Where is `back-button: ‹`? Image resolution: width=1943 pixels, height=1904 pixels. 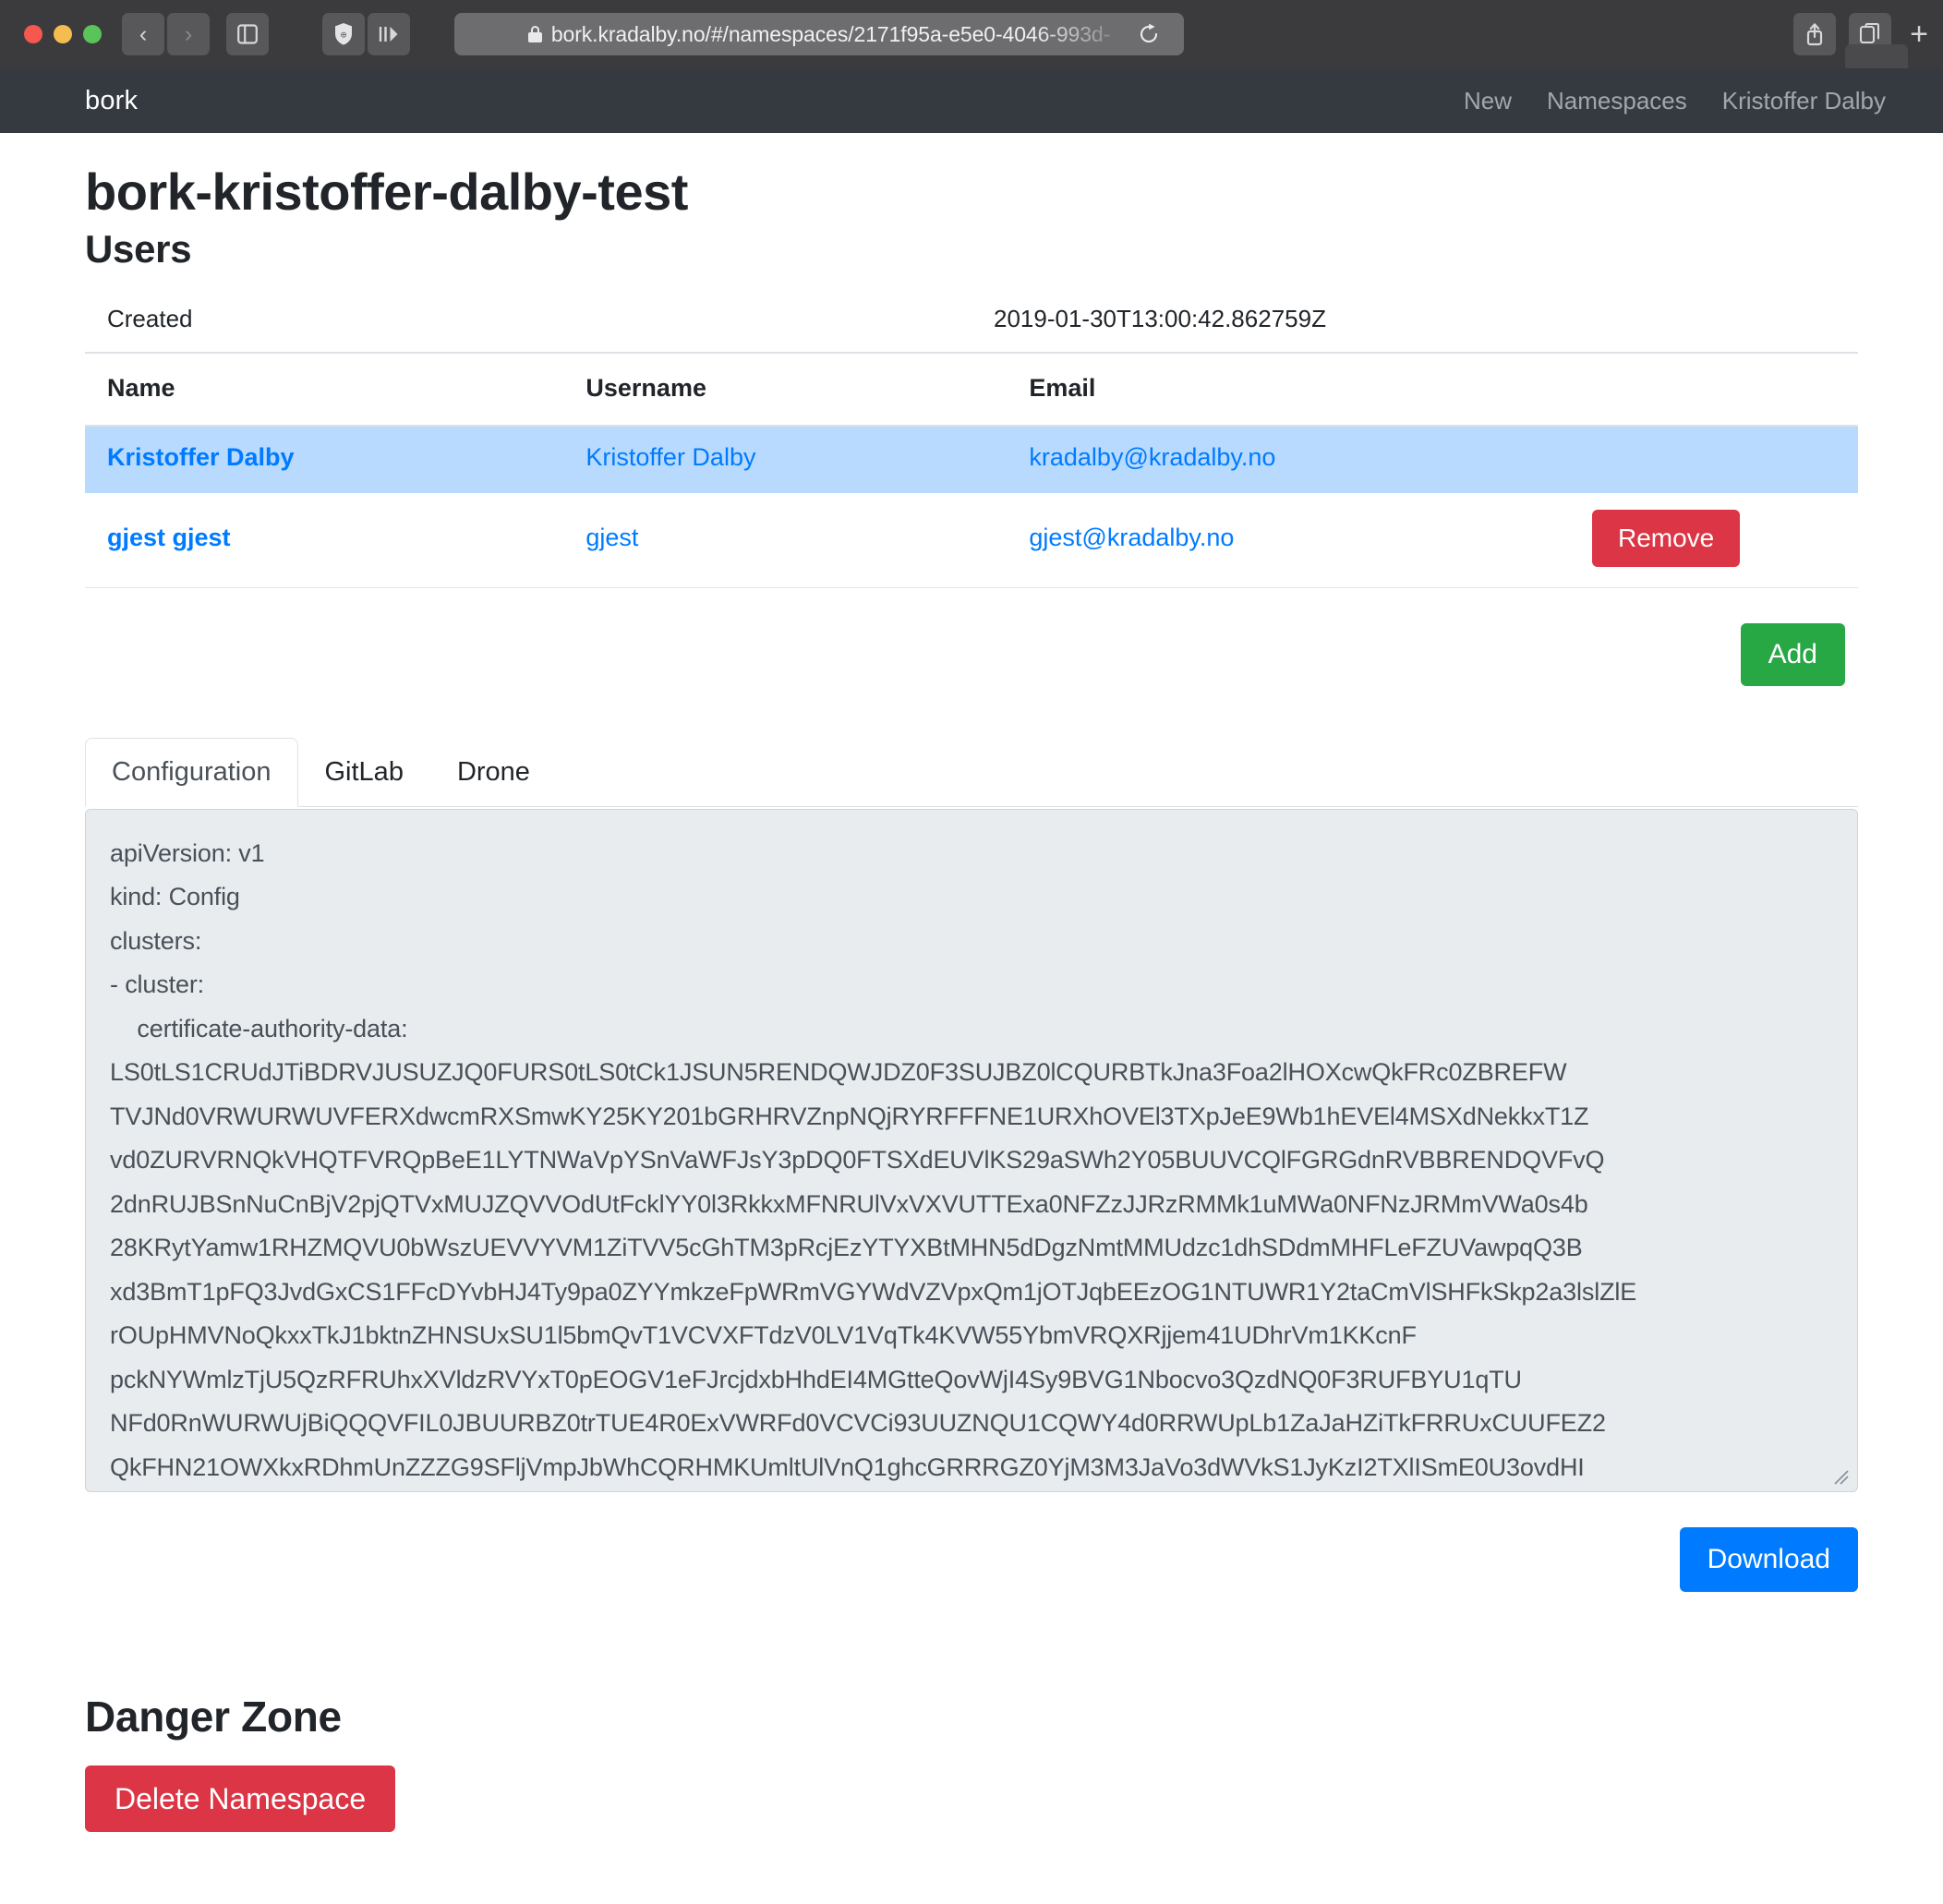
back-button: ‹ is located at coordinates (143, 34).